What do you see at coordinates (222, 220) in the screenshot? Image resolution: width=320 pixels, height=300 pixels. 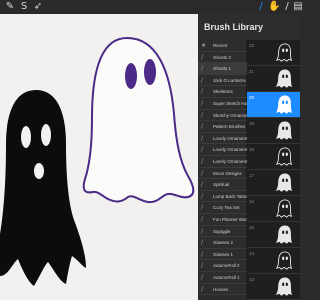 I see `brush-set-item: / Fun Planner Words` at bounding box center [222, 220].